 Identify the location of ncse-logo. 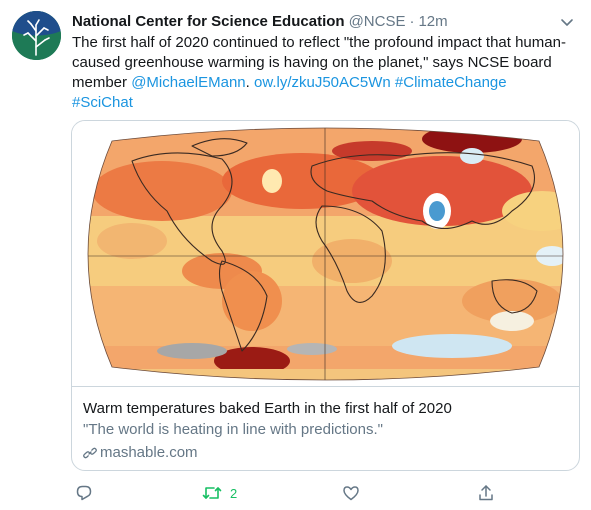
(36, 35).